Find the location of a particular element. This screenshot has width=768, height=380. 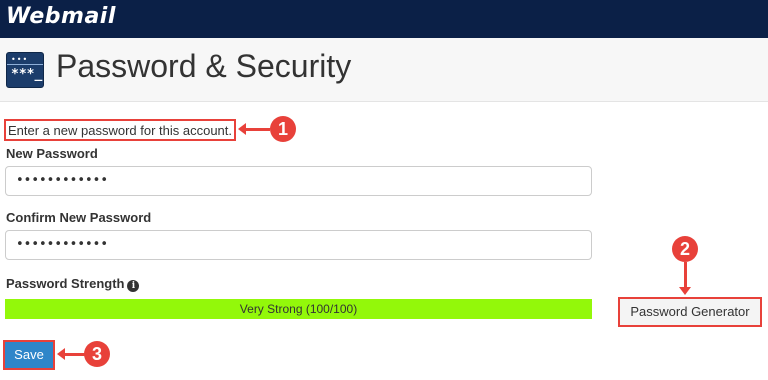

new-password-label: New Password is located at coordinates (52, 153).